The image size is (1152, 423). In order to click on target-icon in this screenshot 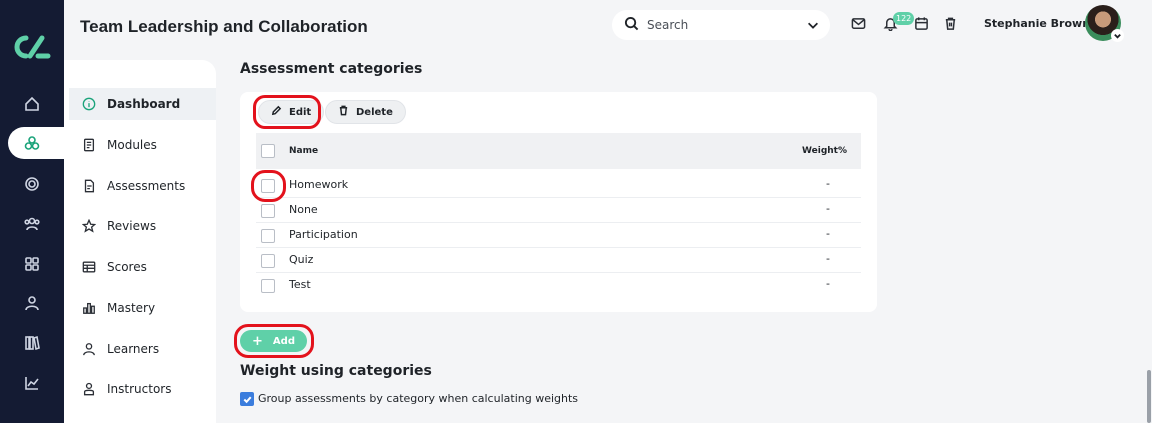, I will do `click(32, 184)`.